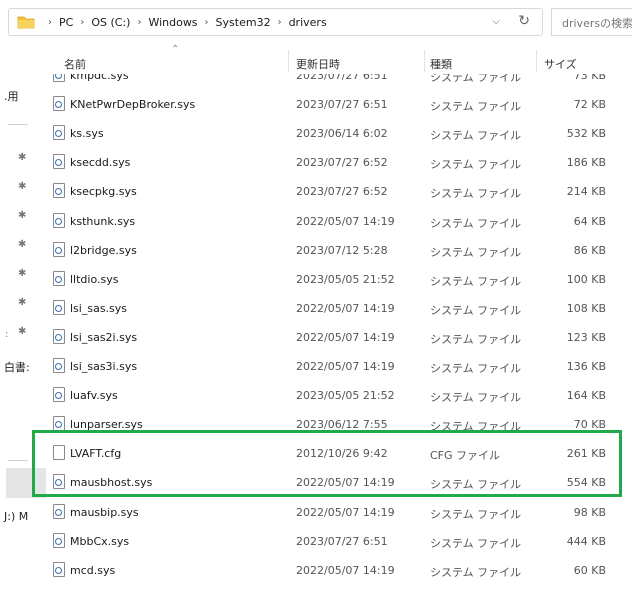  Describe the element at coordinates (106, 425) in the screenshot. I see `file-name: lunparser.sys` at that location.